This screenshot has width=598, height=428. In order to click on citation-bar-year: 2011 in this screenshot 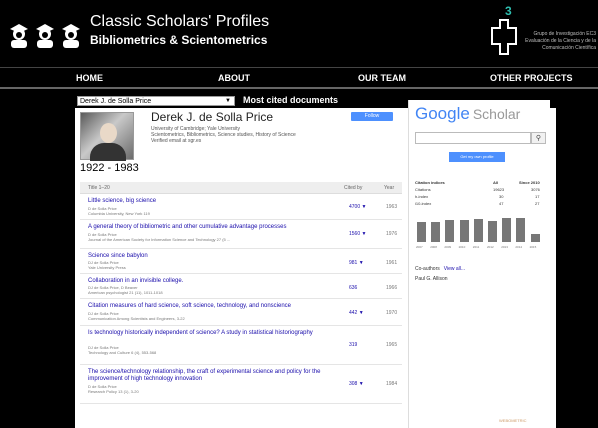, I will do `click(476, 247)`.